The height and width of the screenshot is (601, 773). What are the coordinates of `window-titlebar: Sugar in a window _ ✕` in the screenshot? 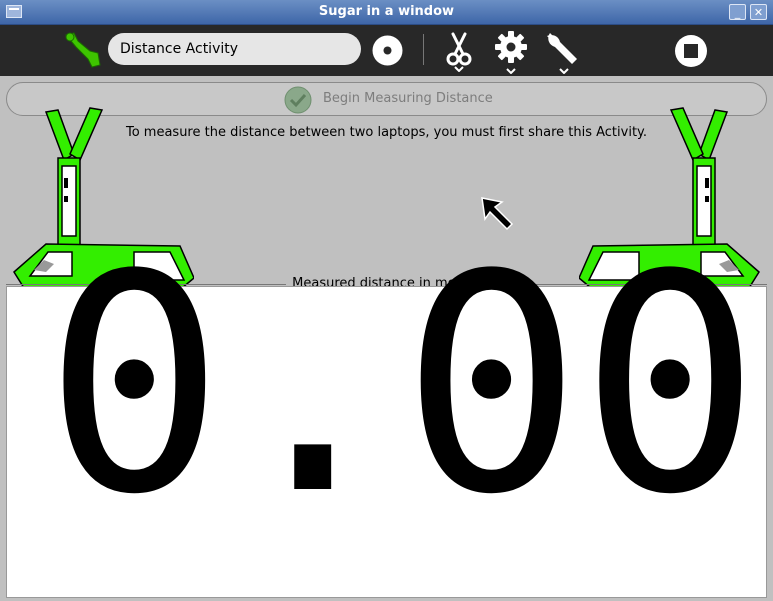 It's located at (386, 12).